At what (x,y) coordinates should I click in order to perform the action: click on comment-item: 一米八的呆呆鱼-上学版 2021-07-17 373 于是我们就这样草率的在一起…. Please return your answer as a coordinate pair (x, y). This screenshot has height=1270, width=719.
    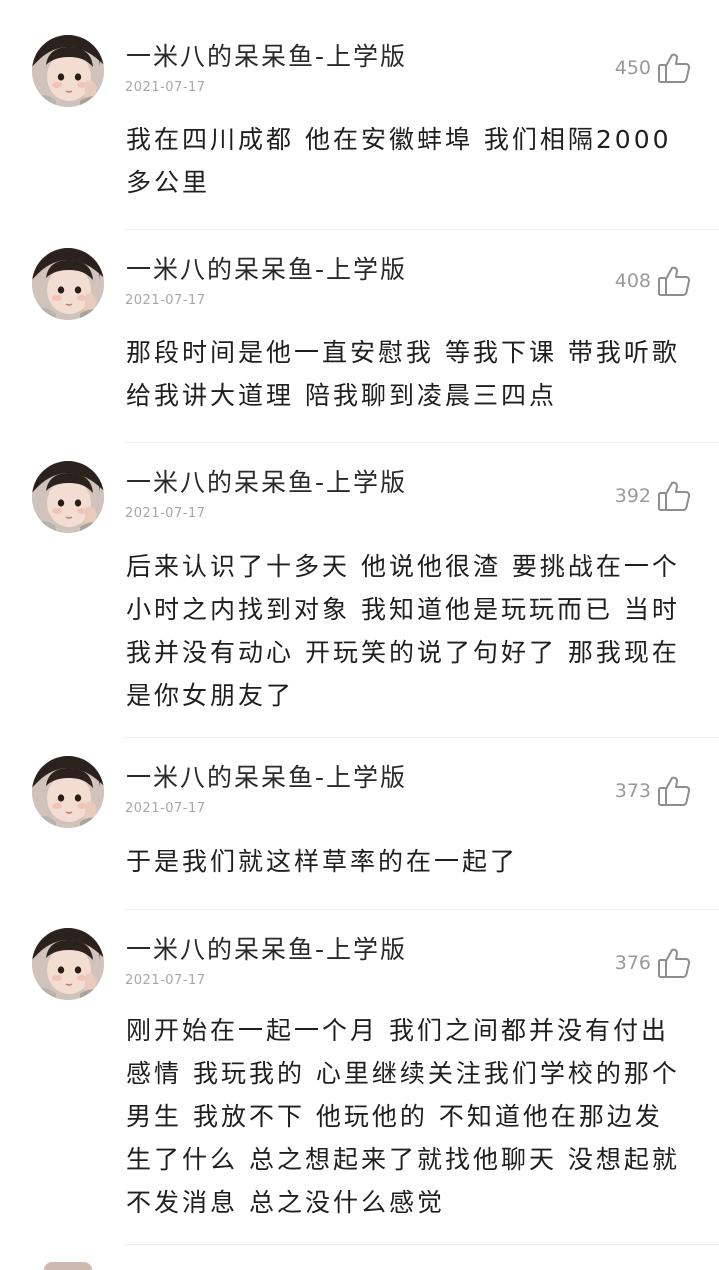
    Looking at the image, I should click on (359, 824).